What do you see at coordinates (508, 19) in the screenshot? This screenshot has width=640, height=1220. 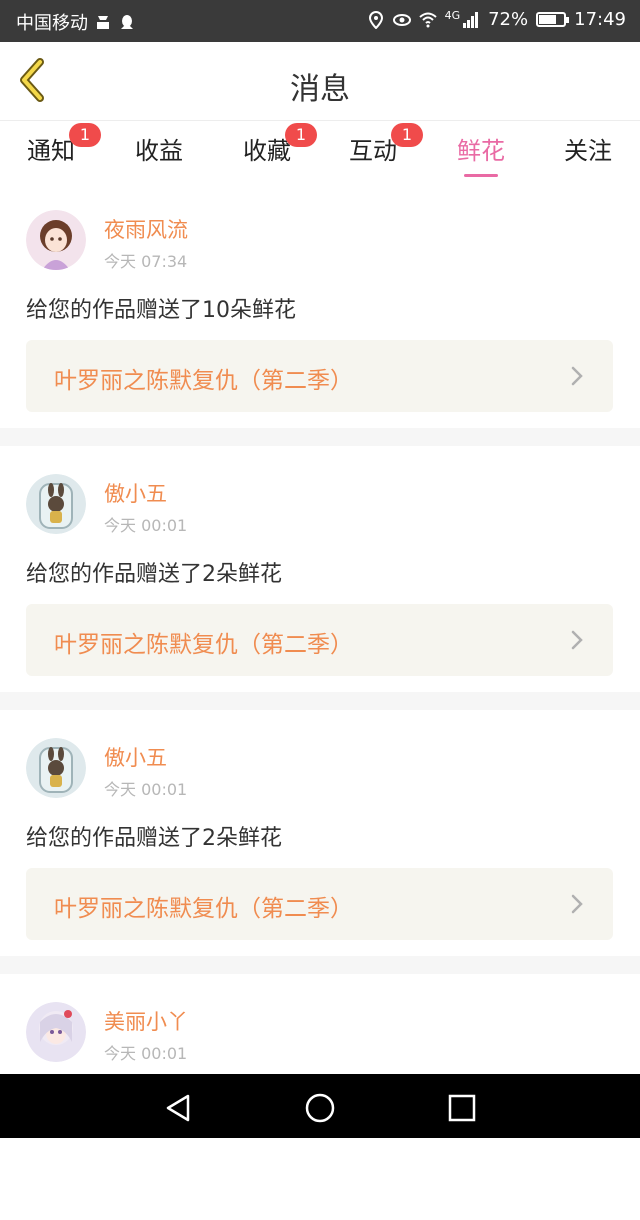 I see `battery-percent: 72%` at bounding box center [508, 19].